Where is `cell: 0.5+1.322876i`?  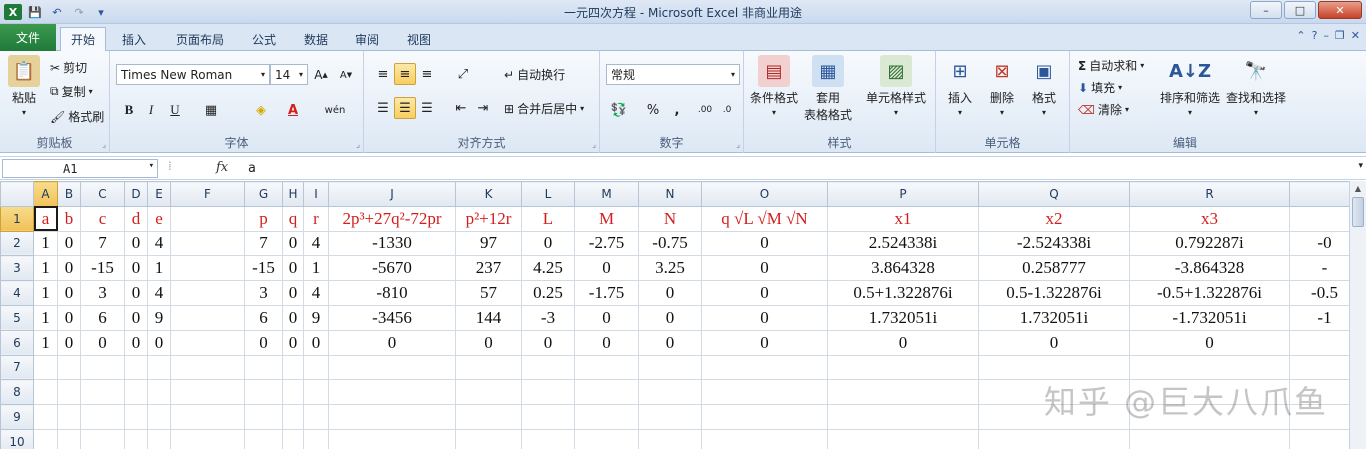
cell: 0.5+1.322876i is located at coordinates (903, 293).